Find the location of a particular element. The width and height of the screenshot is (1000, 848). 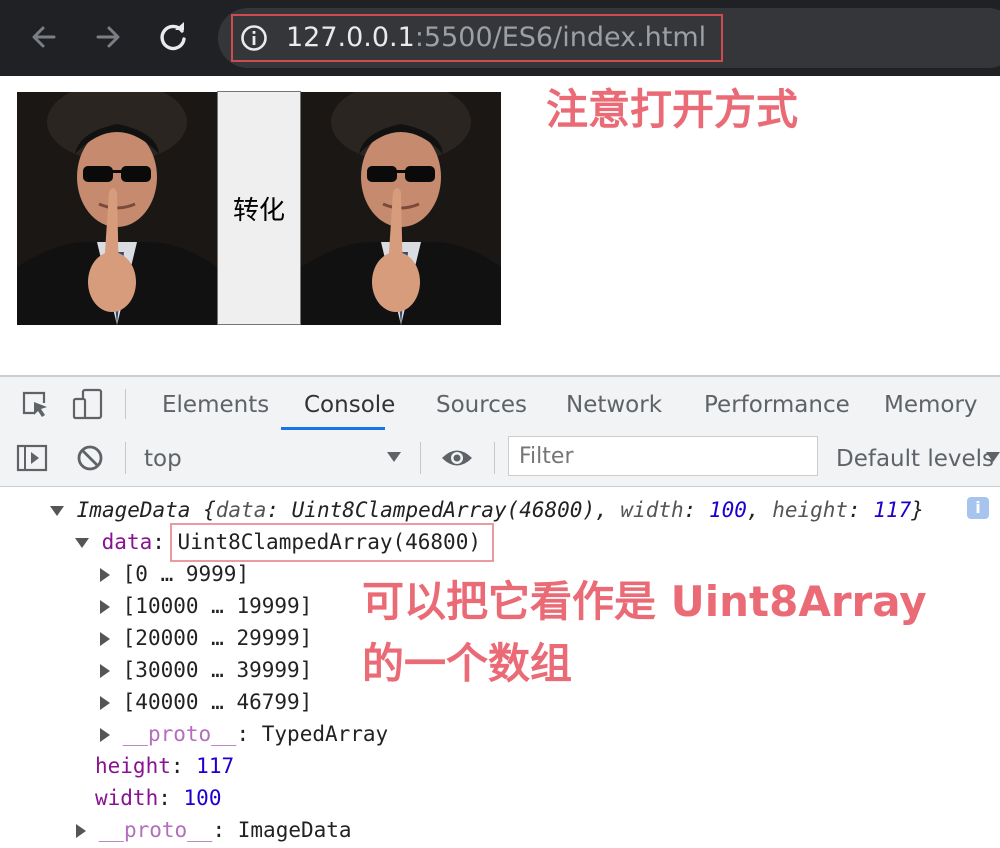

summary-height-key: height is located at coordinates (810, 510).